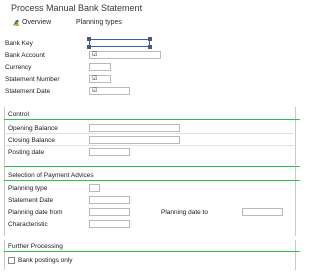  What do you see at coordinates (45, 260) in the screenshot?
I see `bank-postings-only-label: Bank postings only` at bounding box center [45, 260].